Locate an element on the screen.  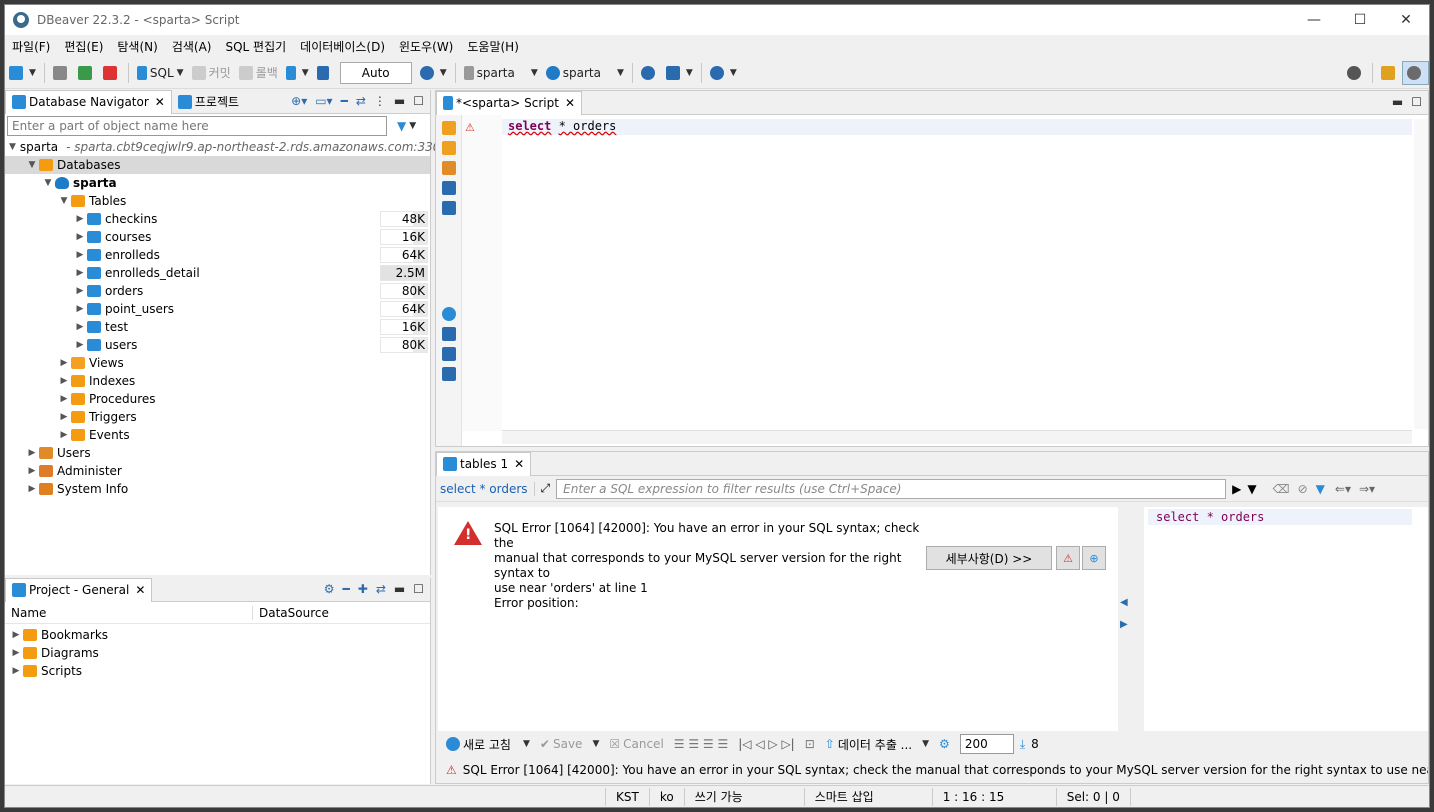
explain-plan-icon is located at coordinates (448, 188).